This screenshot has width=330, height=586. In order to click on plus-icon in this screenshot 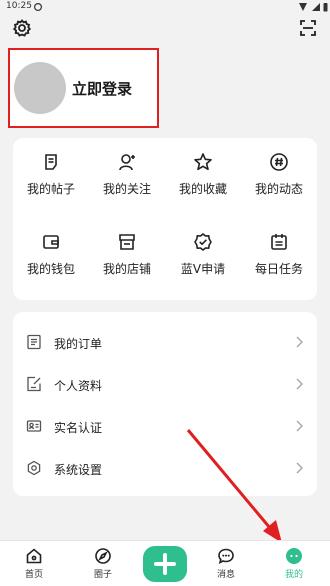, I will do `click(165, 564)`.